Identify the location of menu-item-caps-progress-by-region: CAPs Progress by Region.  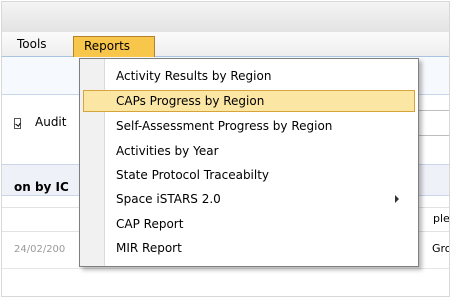
(249, 101).